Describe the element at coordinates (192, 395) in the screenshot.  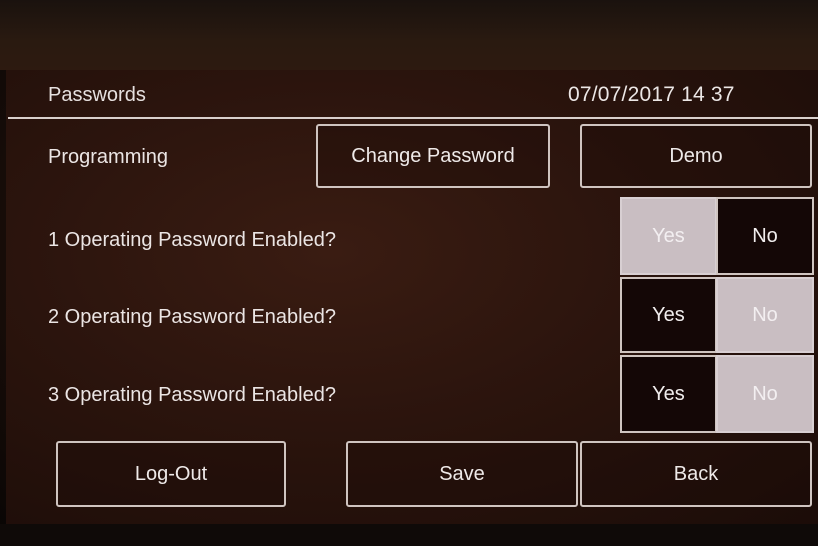
I see `option-3-label: 3 Operating Password Enabled?` at that location.